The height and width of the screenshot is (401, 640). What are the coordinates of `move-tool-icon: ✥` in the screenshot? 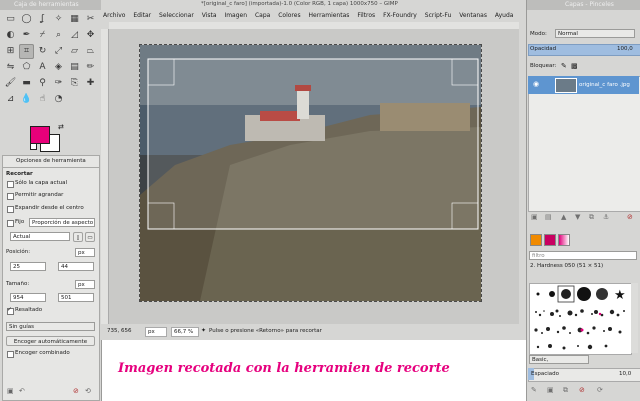 It's located at (90, 35).